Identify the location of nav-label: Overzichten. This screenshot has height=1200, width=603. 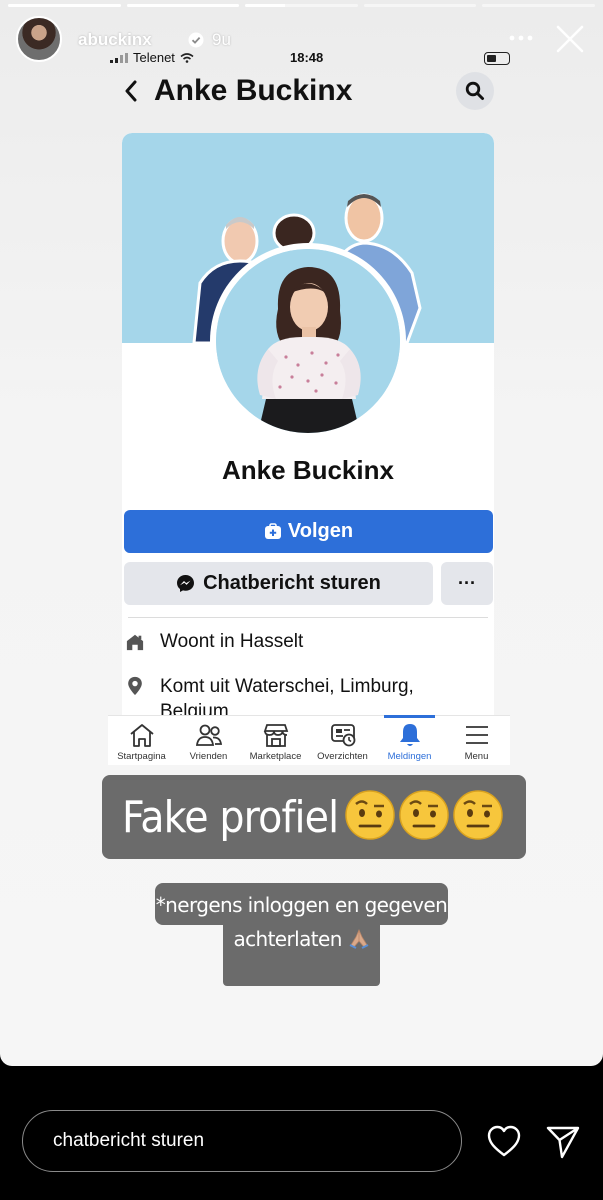
(342, 756).